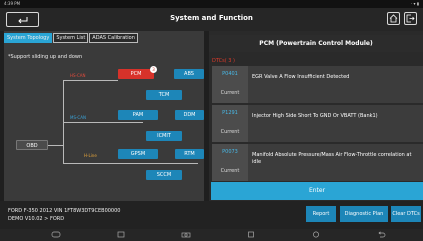 The height and width of the screenshot is (241, 423). What do you see at coordinates (164, 175) in the screenshot?
I see `module-sccm: SCCM` at bounding box center [164, 175].